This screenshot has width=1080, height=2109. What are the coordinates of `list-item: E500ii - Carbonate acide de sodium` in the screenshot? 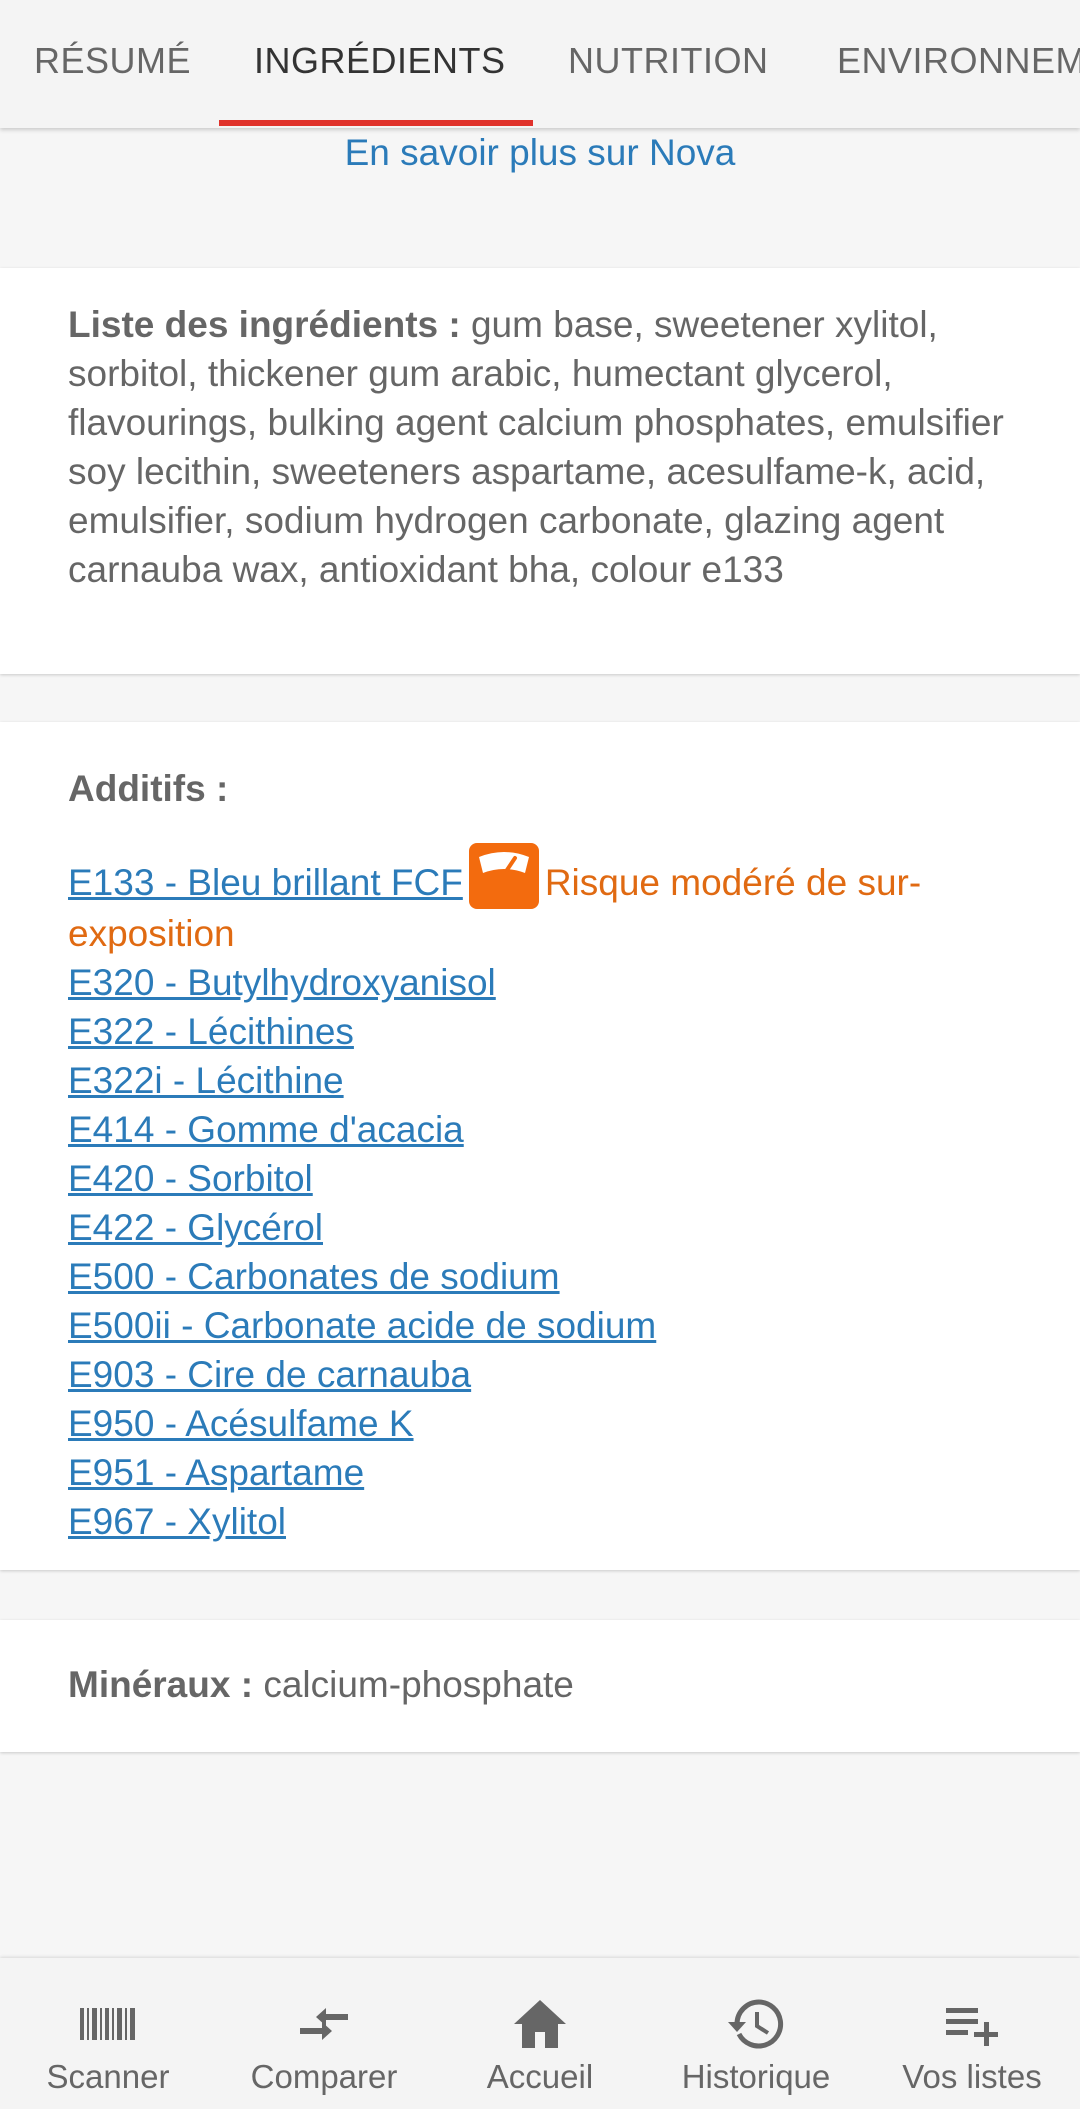 It's located at (539, 1325).